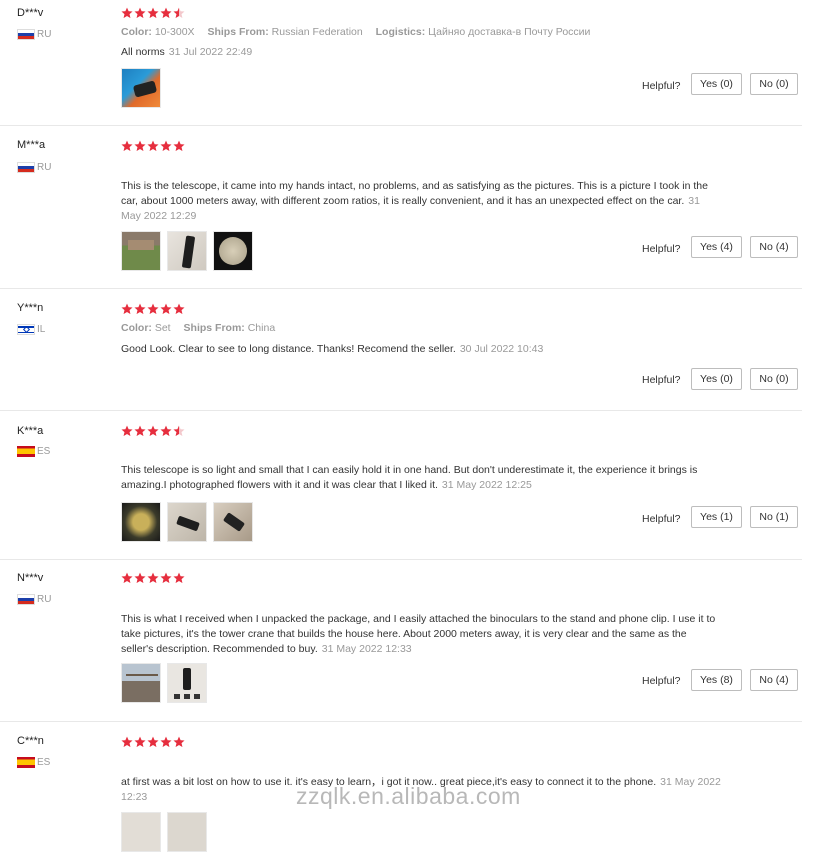 The image size is (825, 852). I want to click on meta-label: Ships From:, so click(214, 328).